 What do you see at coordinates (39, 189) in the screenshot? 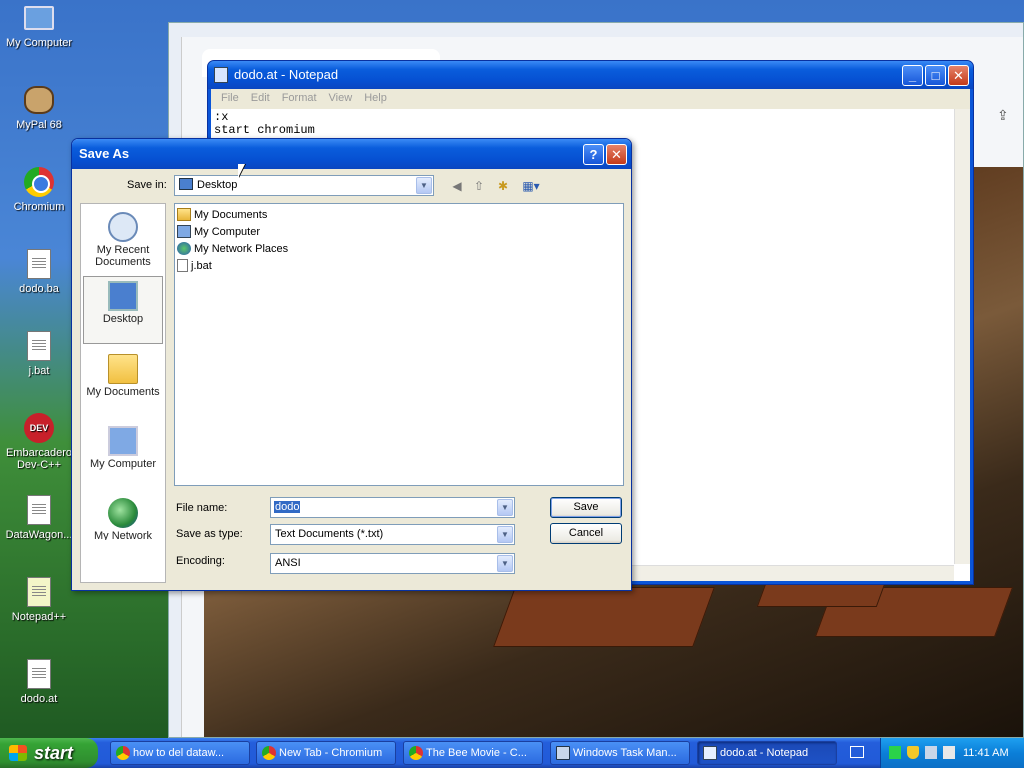
I see `desktop-icon-chromium: Chromium` at bounding box center [39, 189].